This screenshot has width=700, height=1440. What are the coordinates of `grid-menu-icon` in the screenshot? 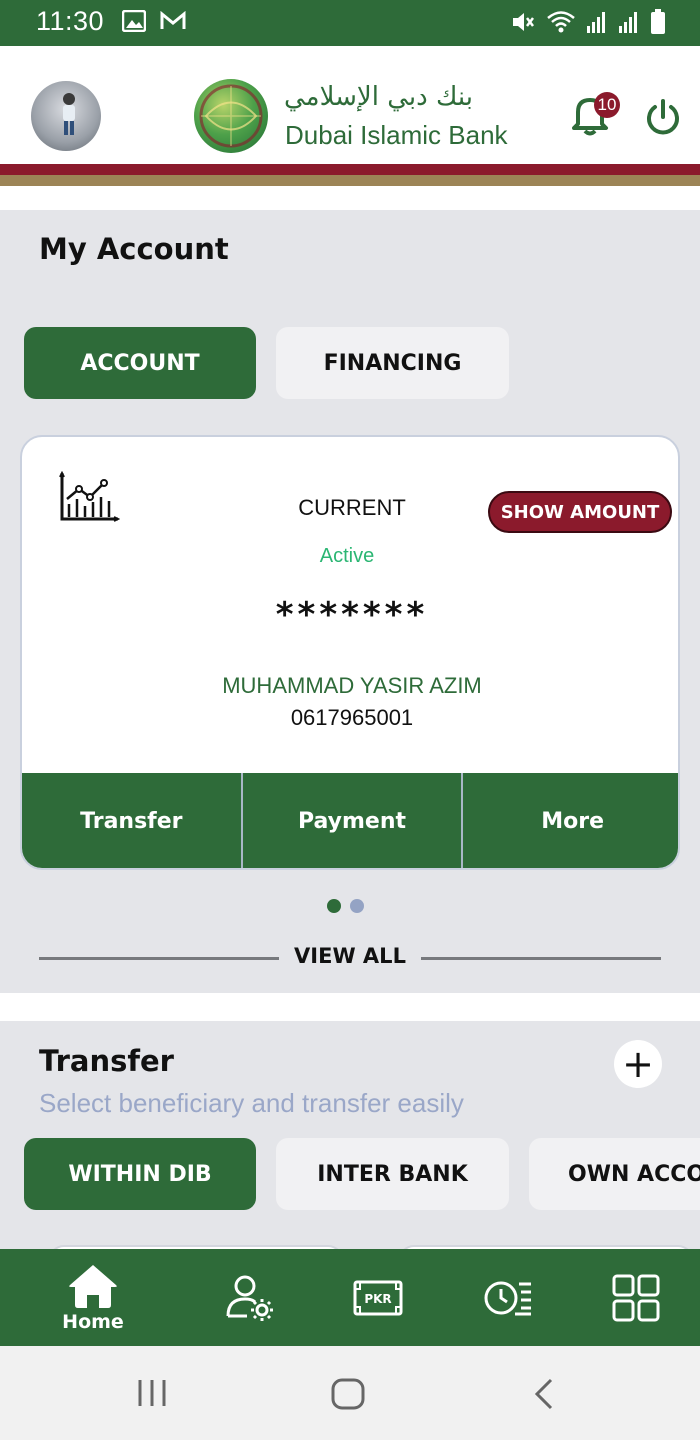 It's located at (636, 1297).